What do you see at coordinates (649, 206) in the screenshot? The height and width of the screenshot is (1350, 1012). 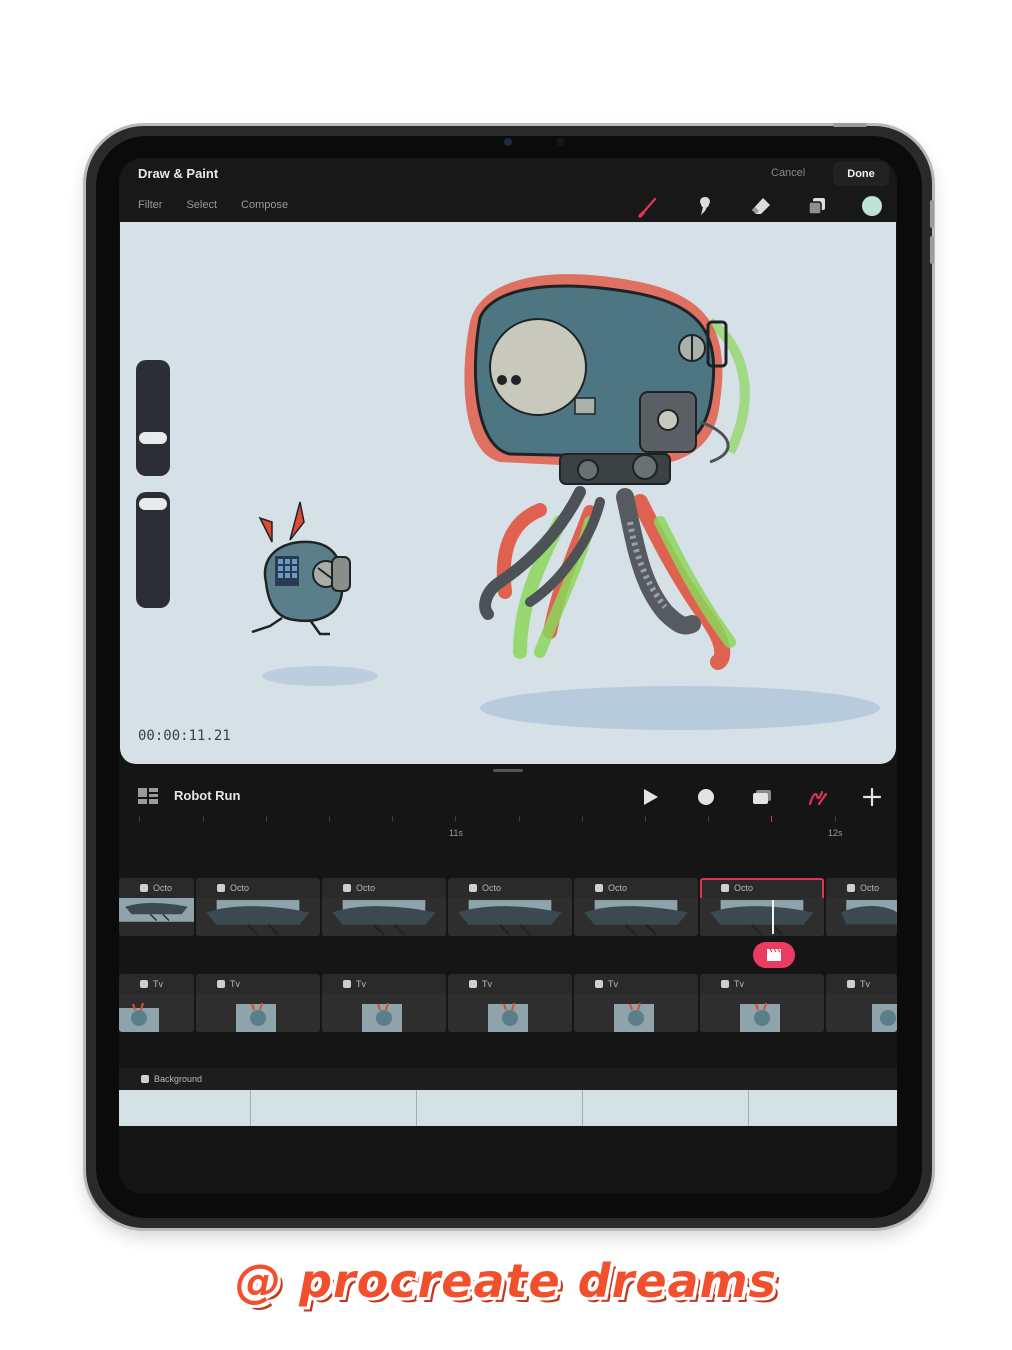 I see `brush-icon` at bounding box center [649, 206].